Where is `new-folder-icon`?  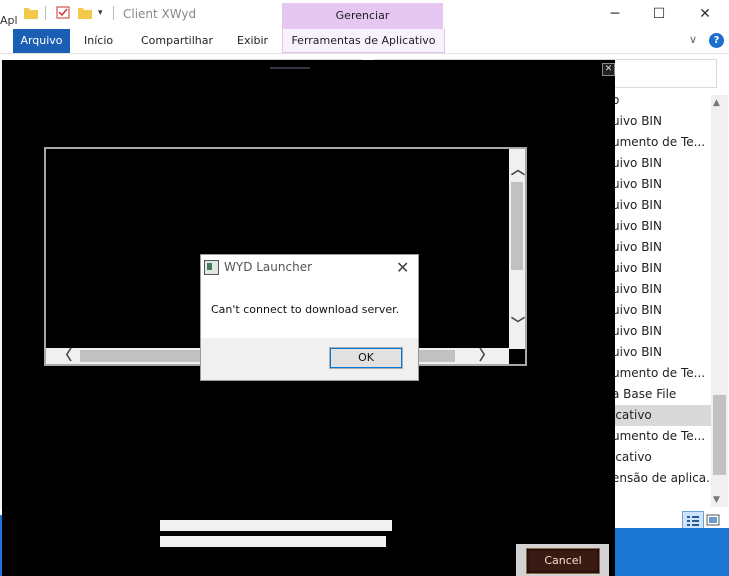 new-folder-icon is located at coordinates (85, 12).